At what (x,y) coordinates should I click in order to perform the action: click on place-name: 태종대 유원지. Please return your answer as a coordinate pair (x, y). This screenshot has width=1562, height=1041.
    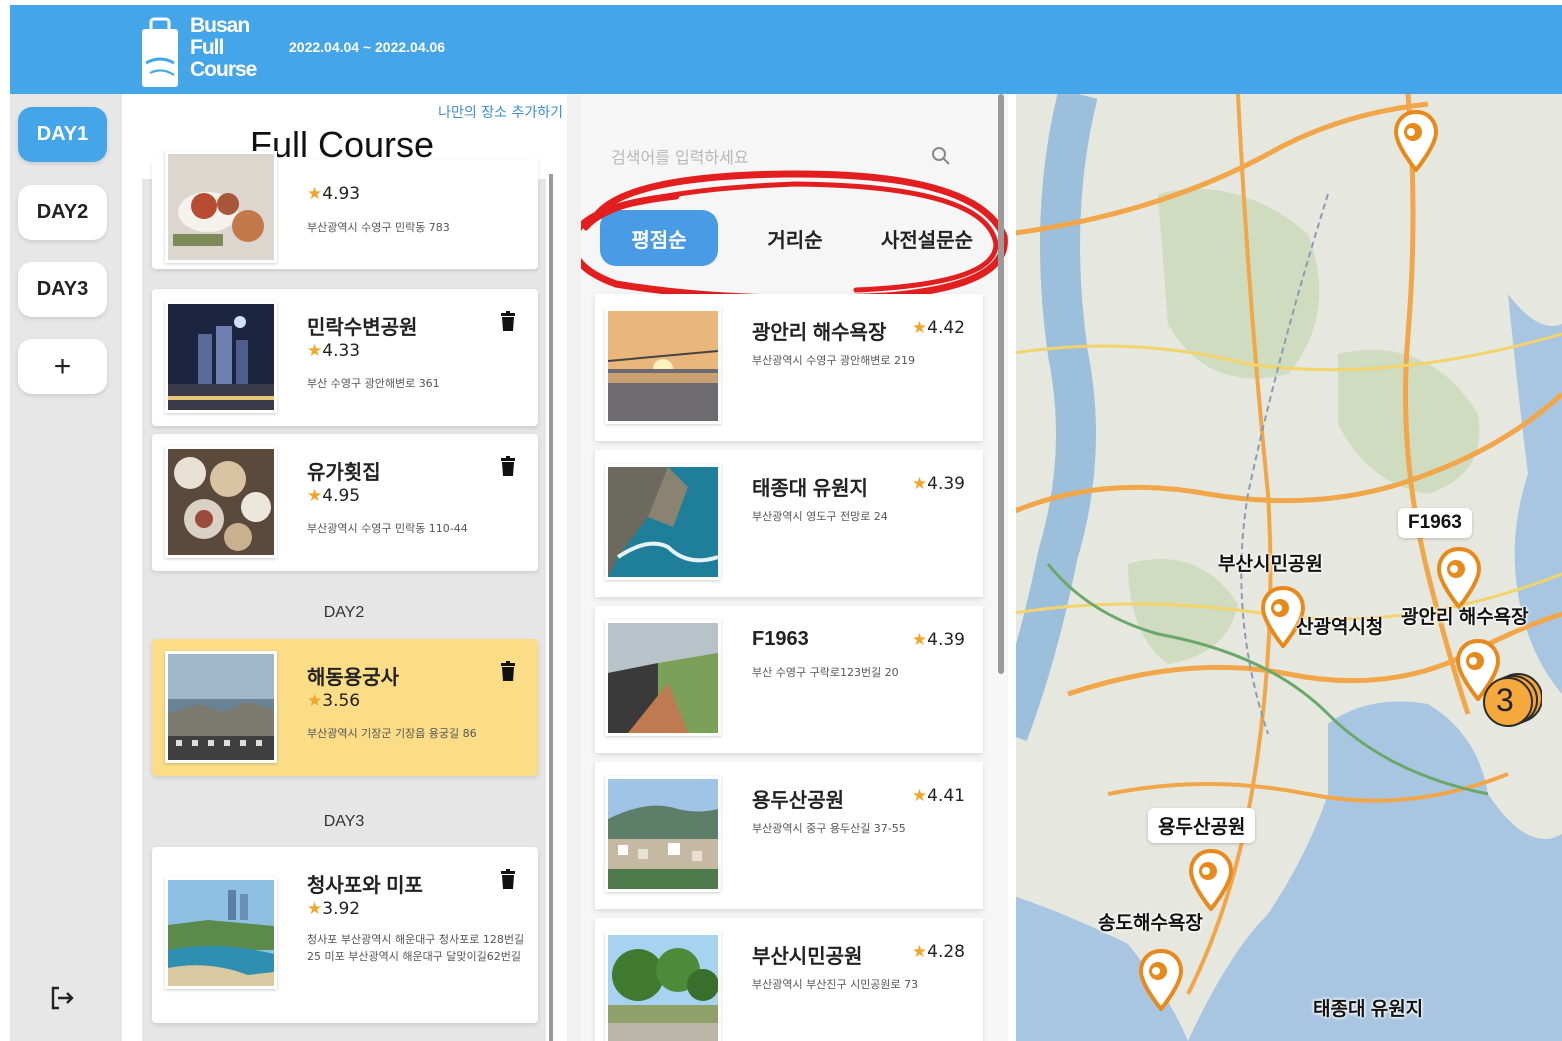
    Looking at the image, I should click on (810, 489).